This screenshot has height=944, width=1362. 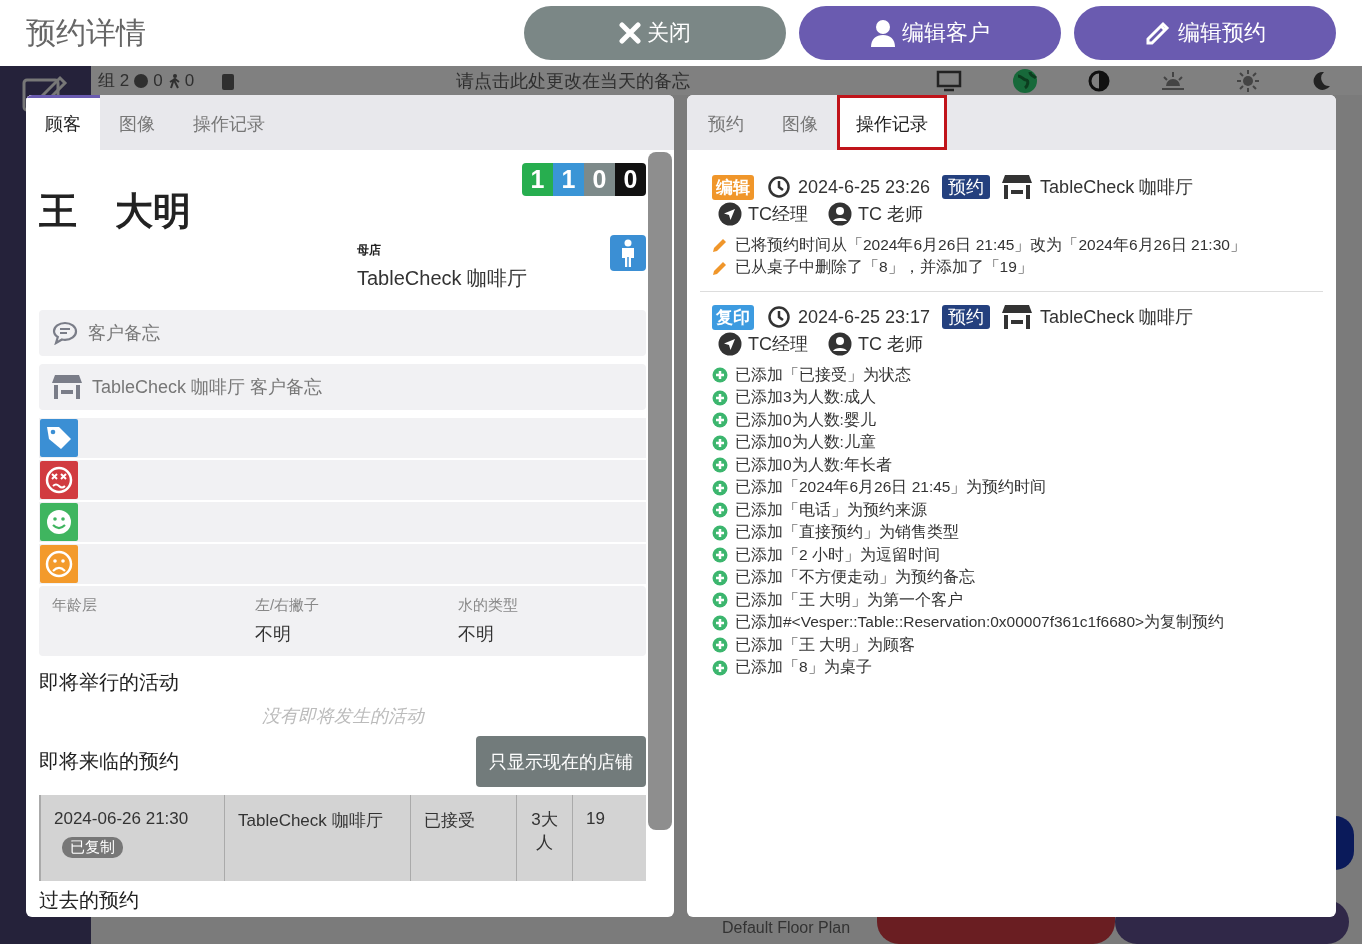 What do you see at coordinates (65, 333) in the screenshot?
I see `chat-icon` at bounding box center [65, 333].